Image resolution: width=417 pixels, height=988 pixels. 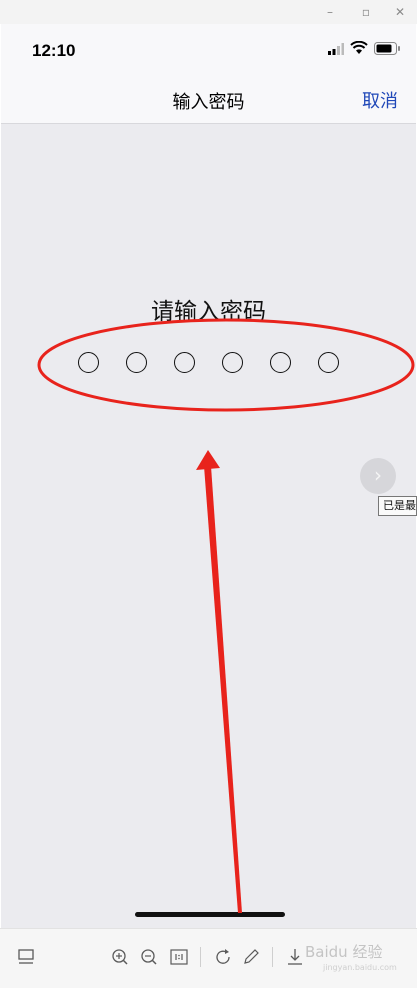 I want to click on watermark-text: Baidu 经验, so click(x=344, y=952).